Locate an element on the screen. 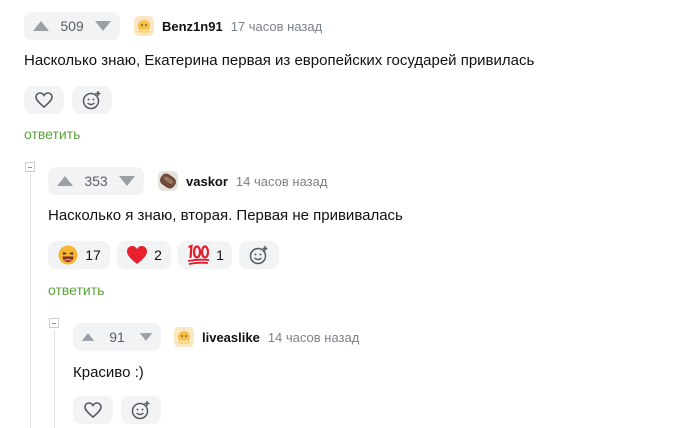  rating-widget: 509 is located at coordinates (72, 26).